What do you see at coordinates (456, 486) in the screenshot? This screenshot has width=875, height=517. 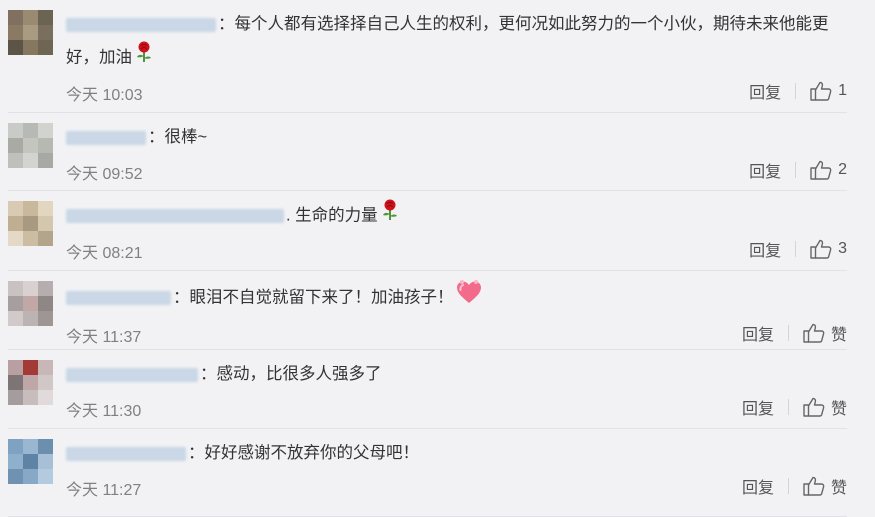 I see `comment-meta: 今天 11:27 回复 赞` at bounding box center [456, 486].